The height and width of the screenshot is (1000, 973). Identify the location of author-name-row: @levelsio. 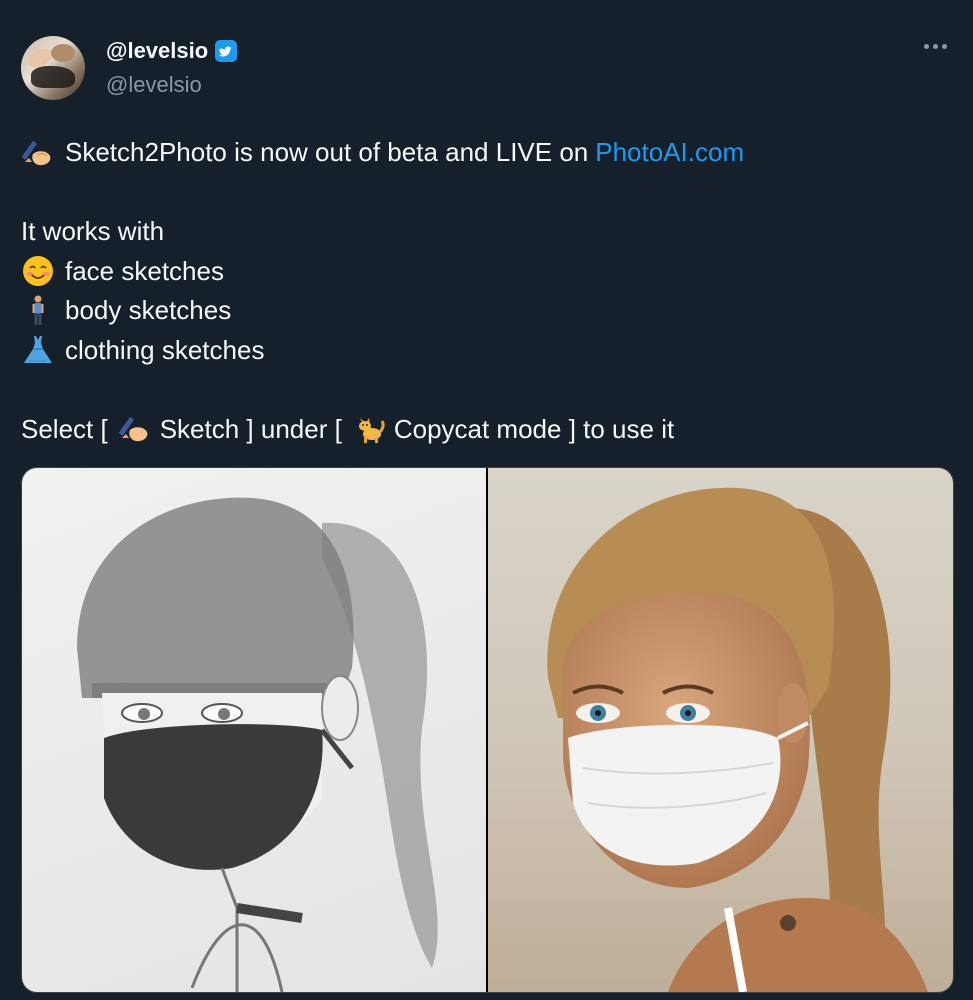
(172, 51).